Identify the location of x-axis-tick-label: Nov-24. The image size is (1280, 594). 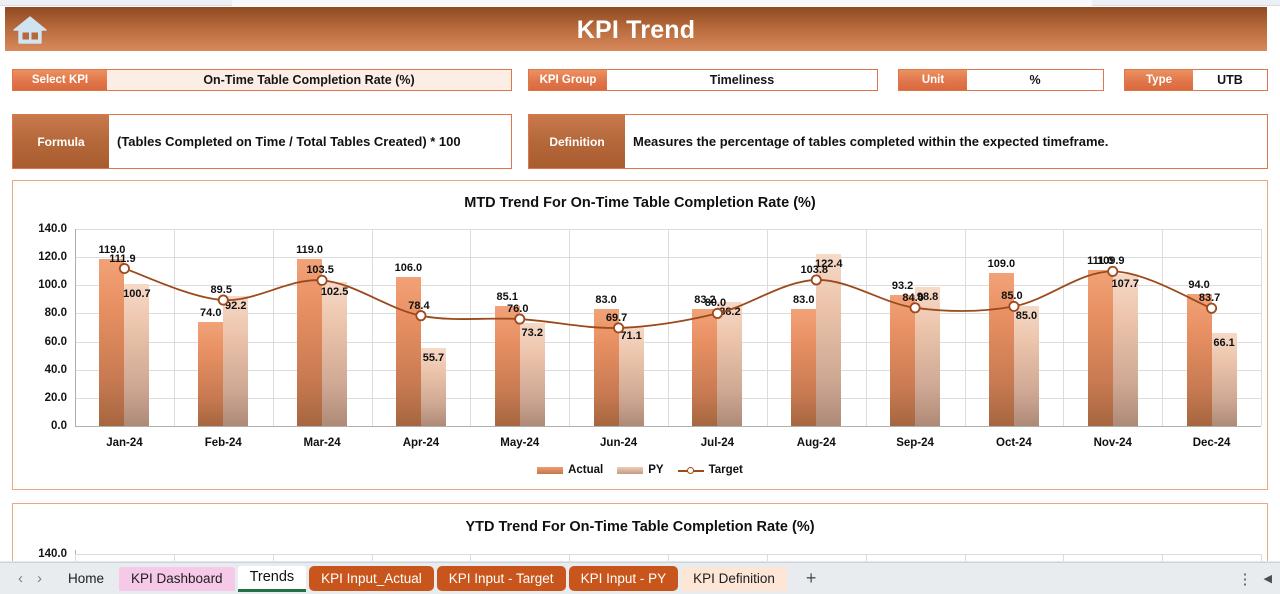
(1112, 443).